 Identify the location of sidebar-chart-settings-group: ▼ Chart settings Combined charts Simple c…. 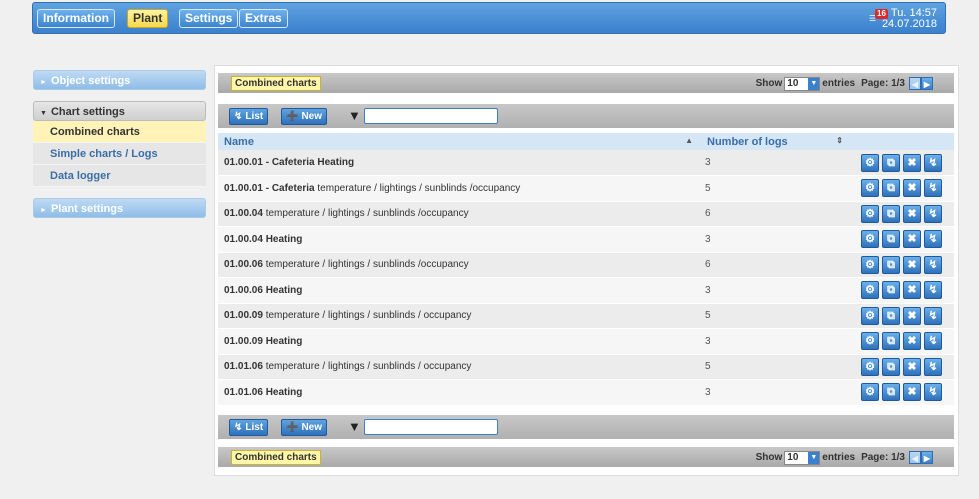
(119, 144).